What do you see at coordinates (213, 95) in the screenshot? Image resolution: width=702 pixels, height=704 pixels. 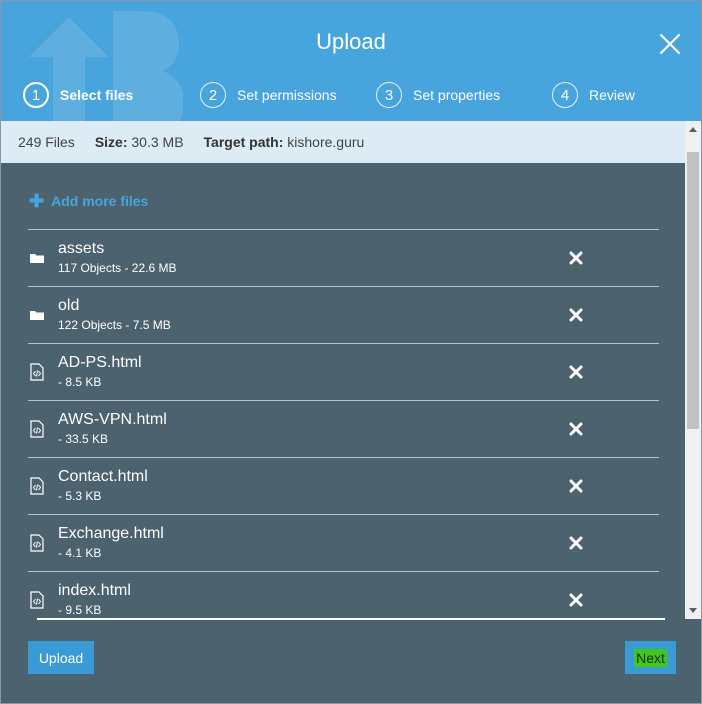 I see `step-number: 2` at bounding box center [213, 95].